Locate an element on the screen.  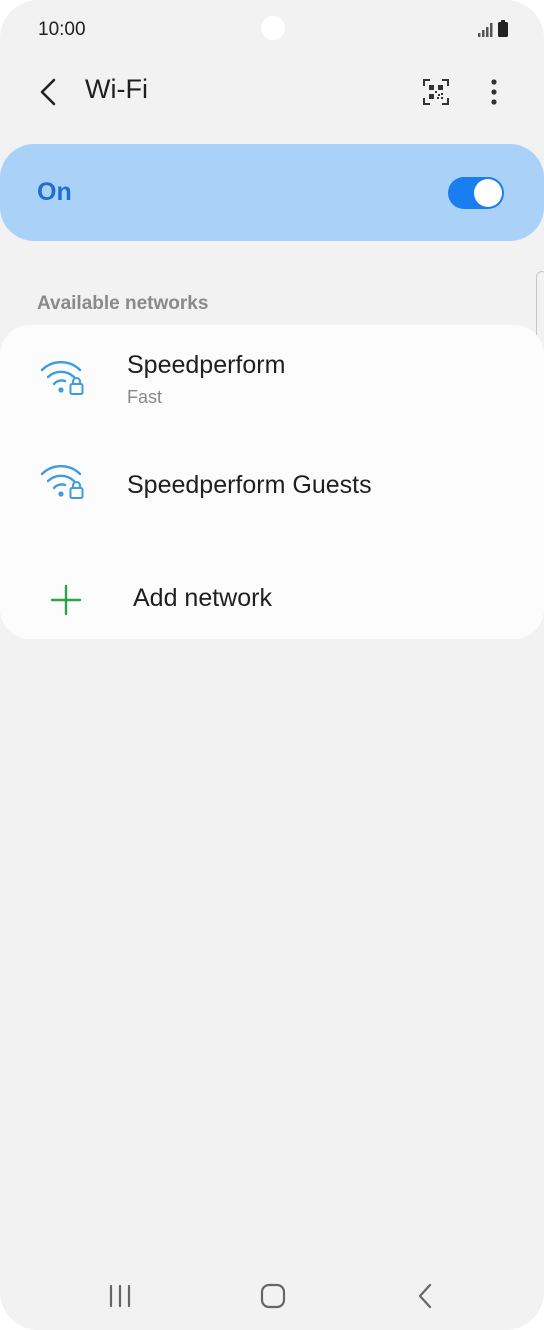
network-name: Speedperform is located at coordinates (206, 365).